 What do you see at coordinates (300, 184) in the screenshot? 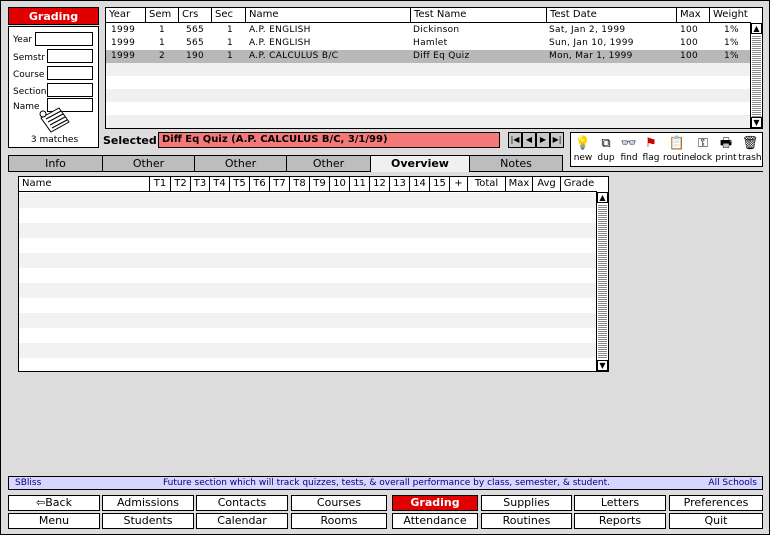
I see `col-t8: T8` at bounding box center [300, 184].